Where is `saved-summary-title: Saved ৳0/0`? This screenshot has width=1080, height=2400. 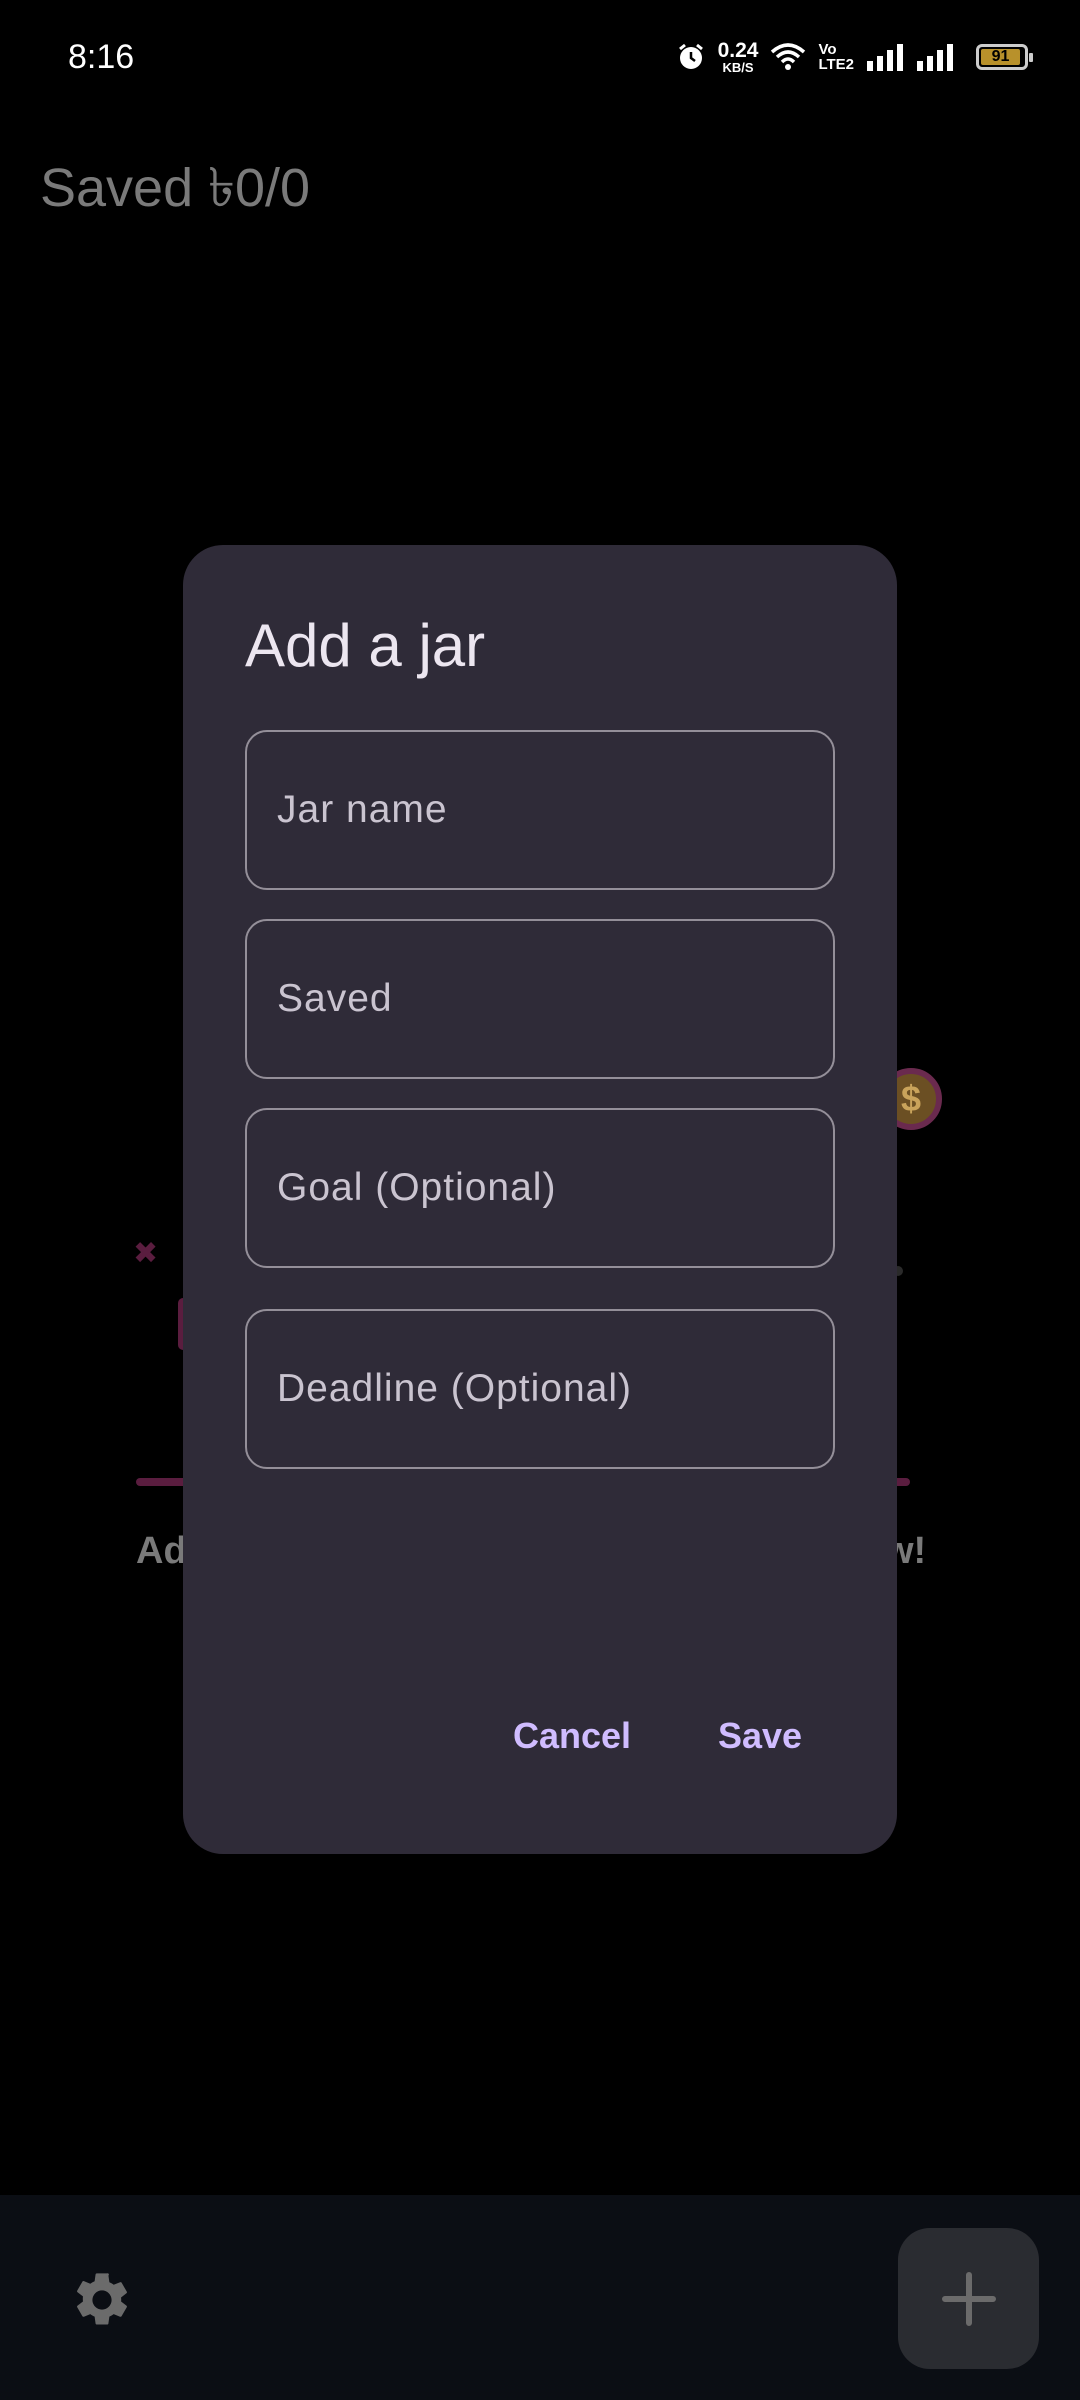
saved-summary-title: Saved ৳0/0 is located at coordinates (175, 188).